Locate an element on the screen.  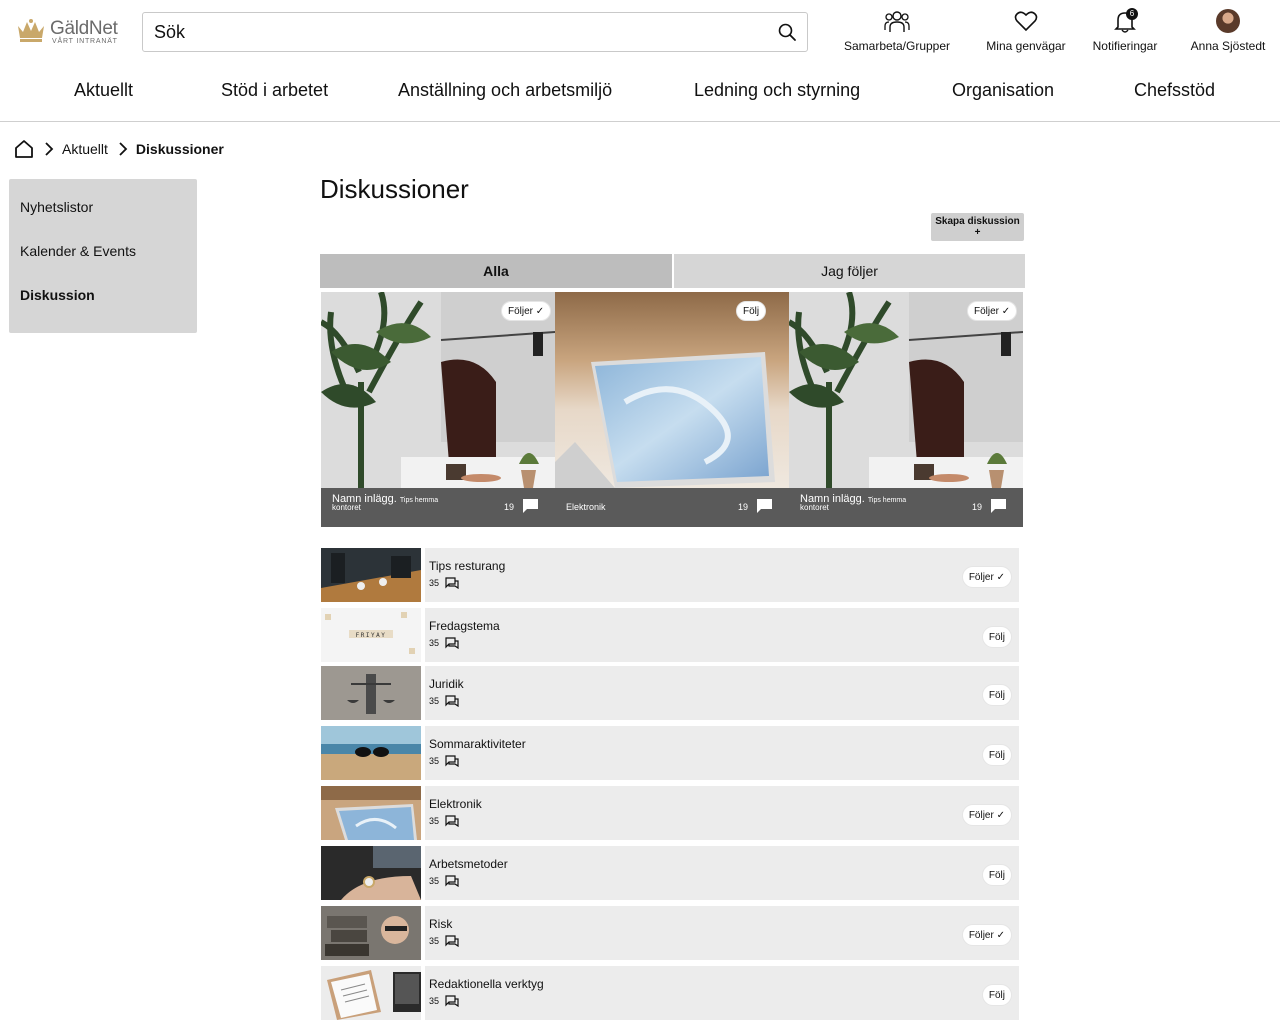
mainnav-stod: Stöd i arbetet is located at coordinates (274, 90).